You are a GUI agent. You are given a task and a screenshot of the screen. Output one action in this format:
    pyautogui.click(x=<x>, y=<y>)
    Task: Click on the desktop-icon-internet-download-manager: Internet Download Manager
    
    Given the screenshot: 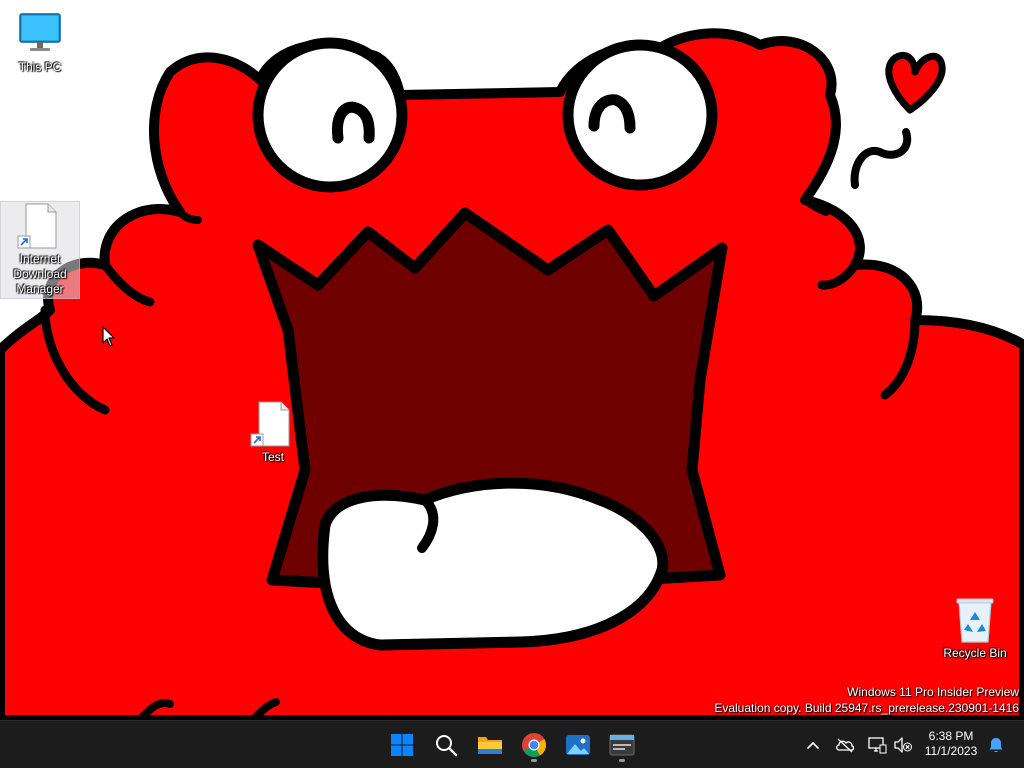 What is the action you would take?
    pyautogui.click(x=40, y=250)
    